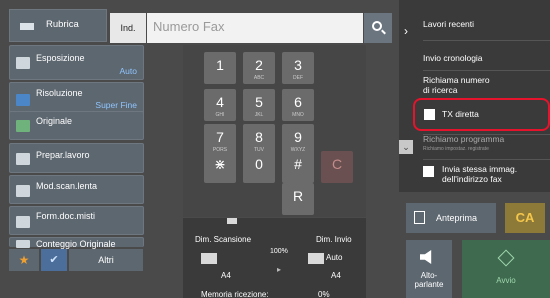  Describe the element at coordinates (525, 218) in the screenshot. I see `ca-button: CA` at that location.